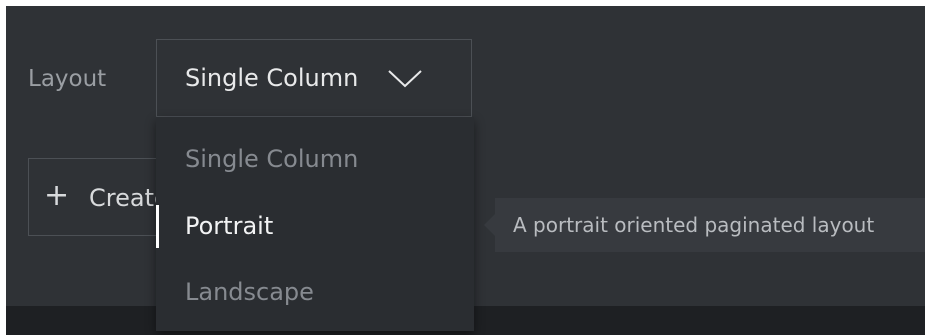 The width and height of the screenshot is (925, 335). Describe the element at coordinates (489, 225) in the screenshot. I see `tooltip-arrow` at that location.